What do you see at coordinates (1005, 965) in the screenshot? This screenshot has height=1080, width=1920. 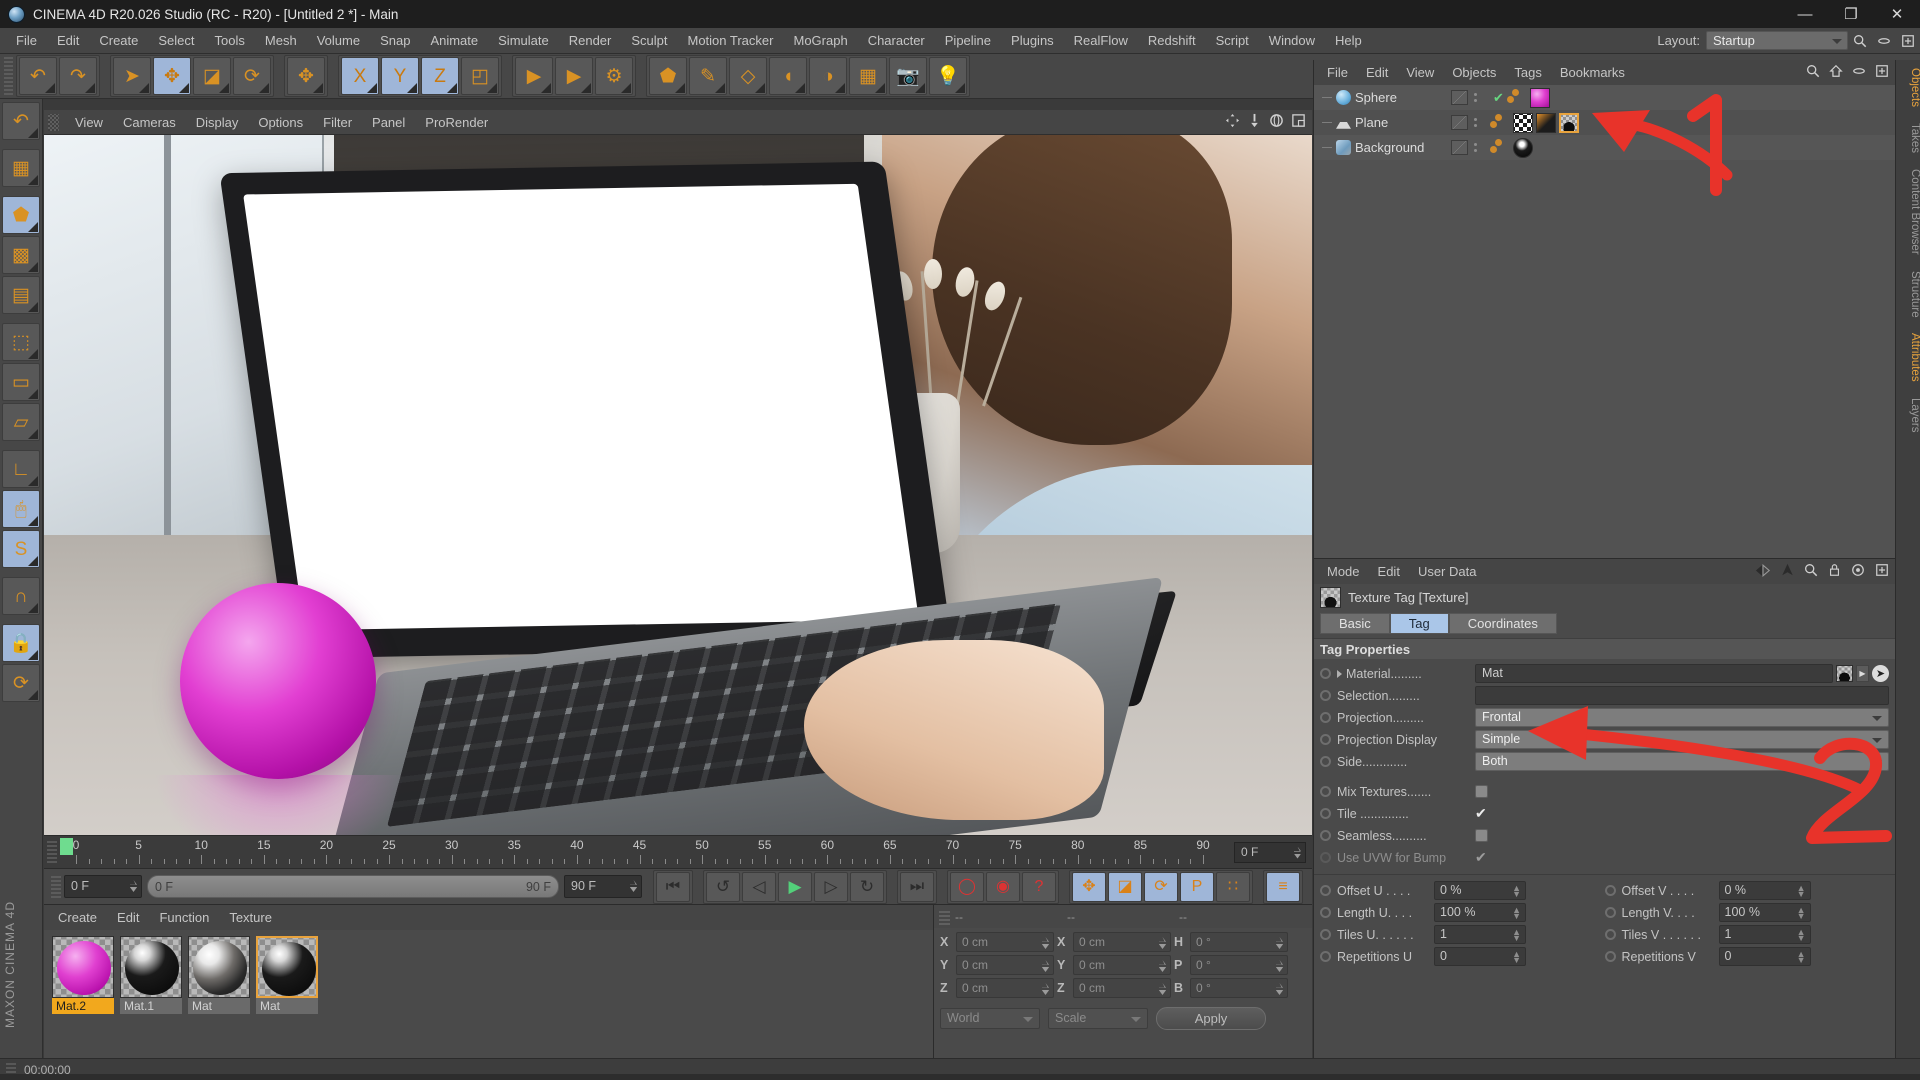 I see `coordinate-position-y-field: 0 cm` at bounding box center [1005, 965].